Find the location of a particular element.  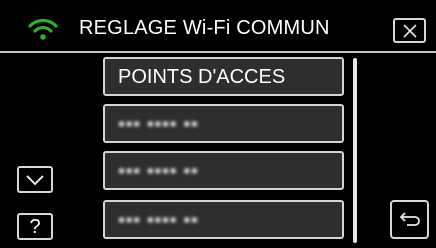

chevron-down-icon is located at coordinates (35, 179).